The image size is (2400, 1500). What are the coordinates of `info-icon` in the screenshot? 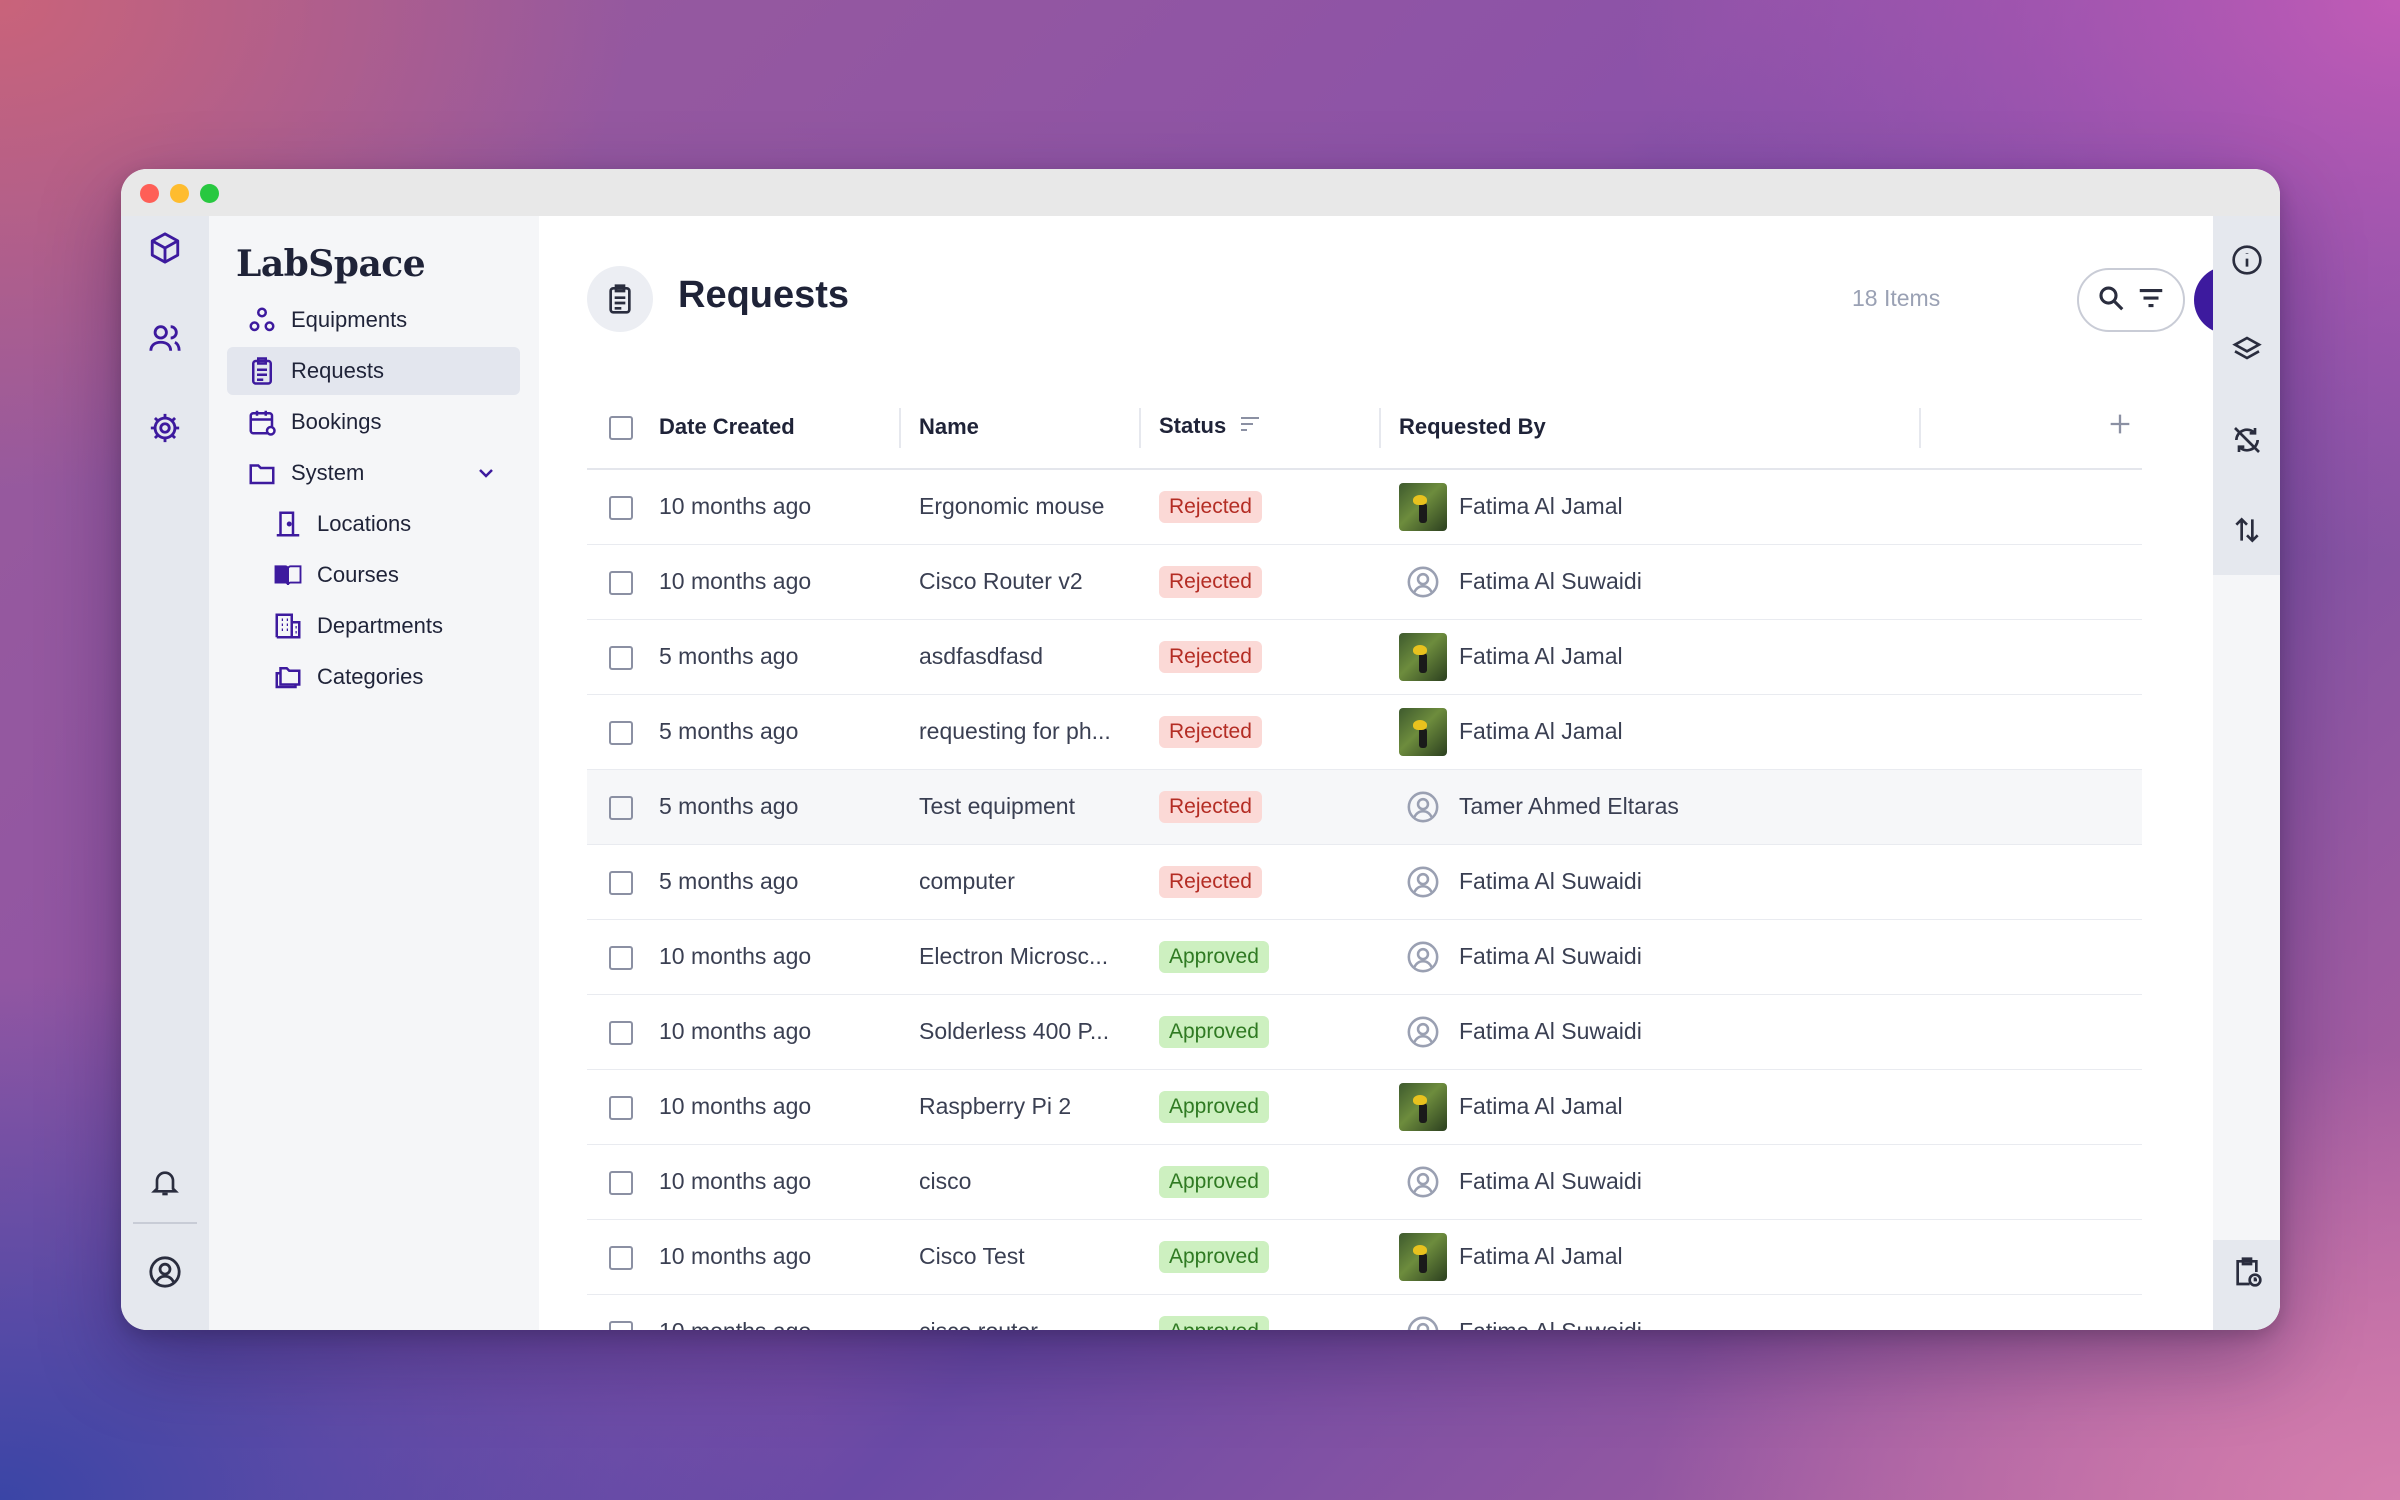 It's located at (2247, 260).